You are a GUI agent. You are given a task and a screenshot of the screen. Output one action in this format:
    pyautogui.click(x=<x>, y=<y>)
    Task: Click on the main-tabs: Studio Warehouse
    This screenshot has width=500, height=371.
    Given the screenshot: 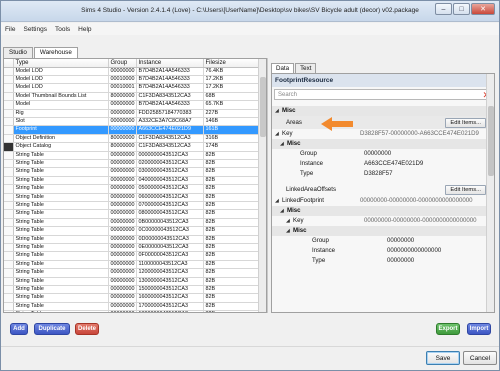 What is the action you would take?
    pyautogui.click(x=41, y=52)
    